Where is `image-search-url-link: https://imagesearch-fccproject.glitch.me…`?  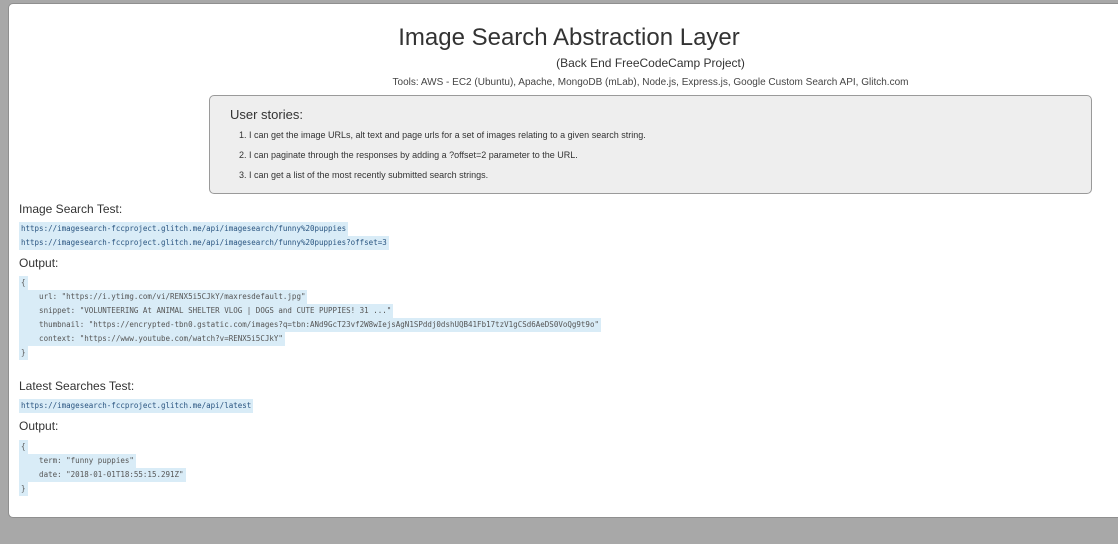 image-search-url-link: https://imagesearch-fccproject.glitch.me… is located at coordinates (184, 229).